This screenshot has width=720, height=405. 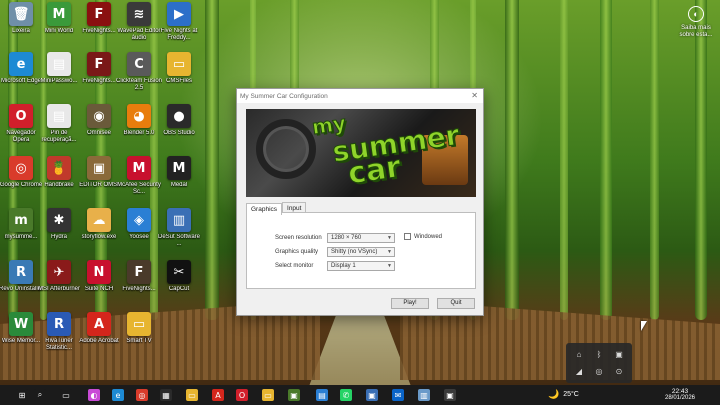 What do you see at coordinates (680, 391) in the screenshot?
I see `clock-time: 22:43` at bounding box center [680, 391].